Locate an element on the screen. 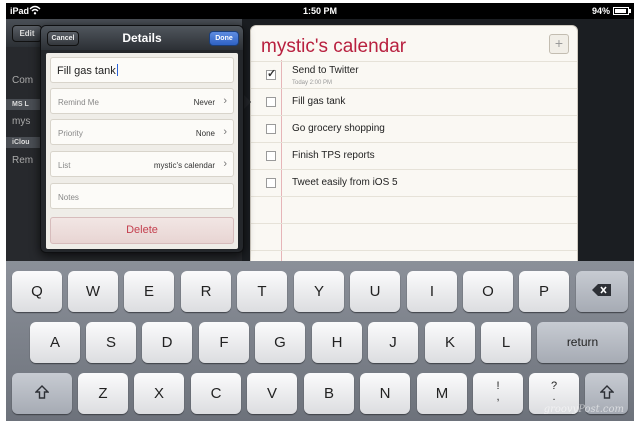 Image resolution: width=640 pixels, height=427 pixels. done-button: Done is located at coordinates (224, 38).